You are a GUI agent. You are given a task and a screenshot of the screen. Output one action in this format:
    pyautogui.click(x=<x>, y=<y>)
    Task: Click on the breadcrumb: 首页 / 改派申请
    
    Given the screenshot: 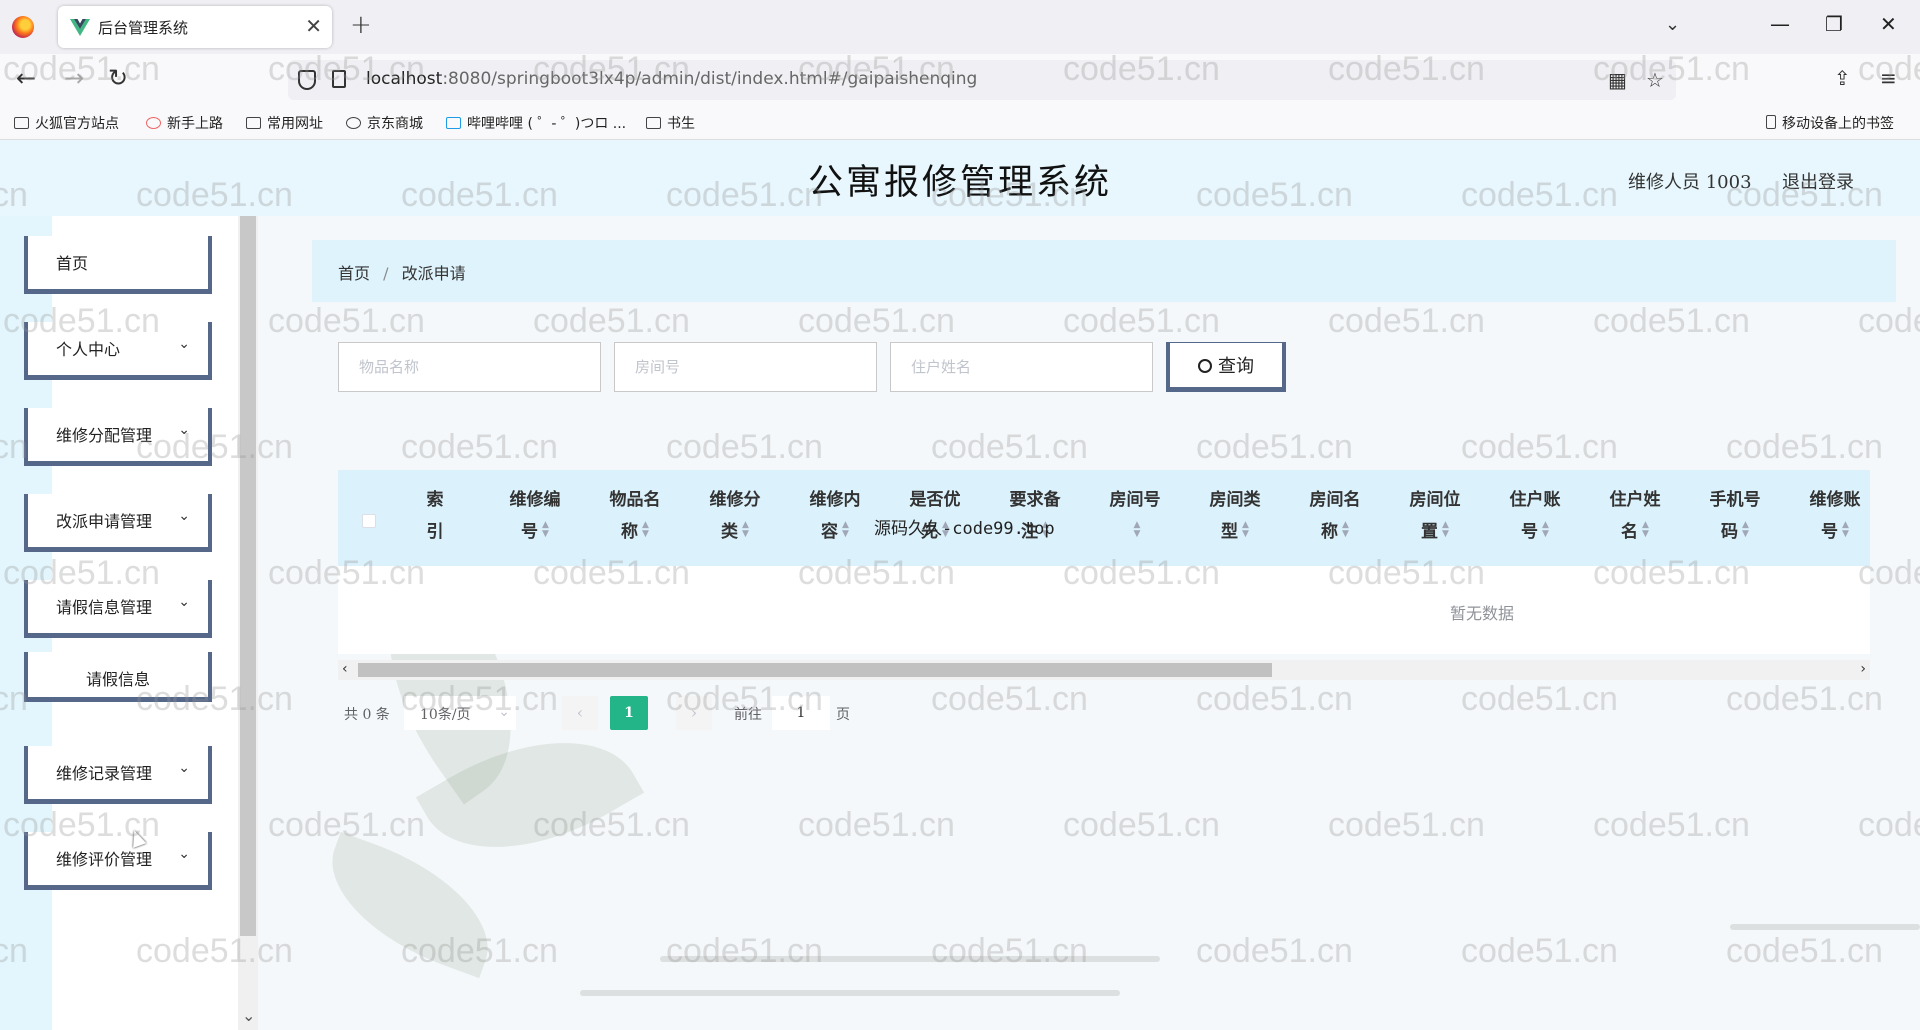 What is the action you would take?
    pyautogui.click(x=1104, y=271)
    